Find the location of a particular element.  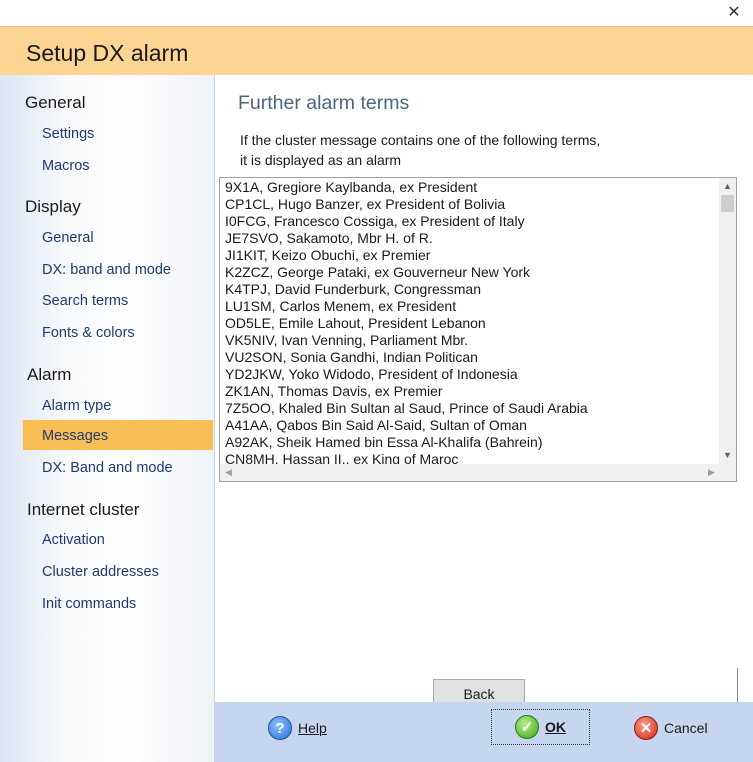

horizontal-scrollbar: ◀ ▶ is located at coordinates (470, 472).